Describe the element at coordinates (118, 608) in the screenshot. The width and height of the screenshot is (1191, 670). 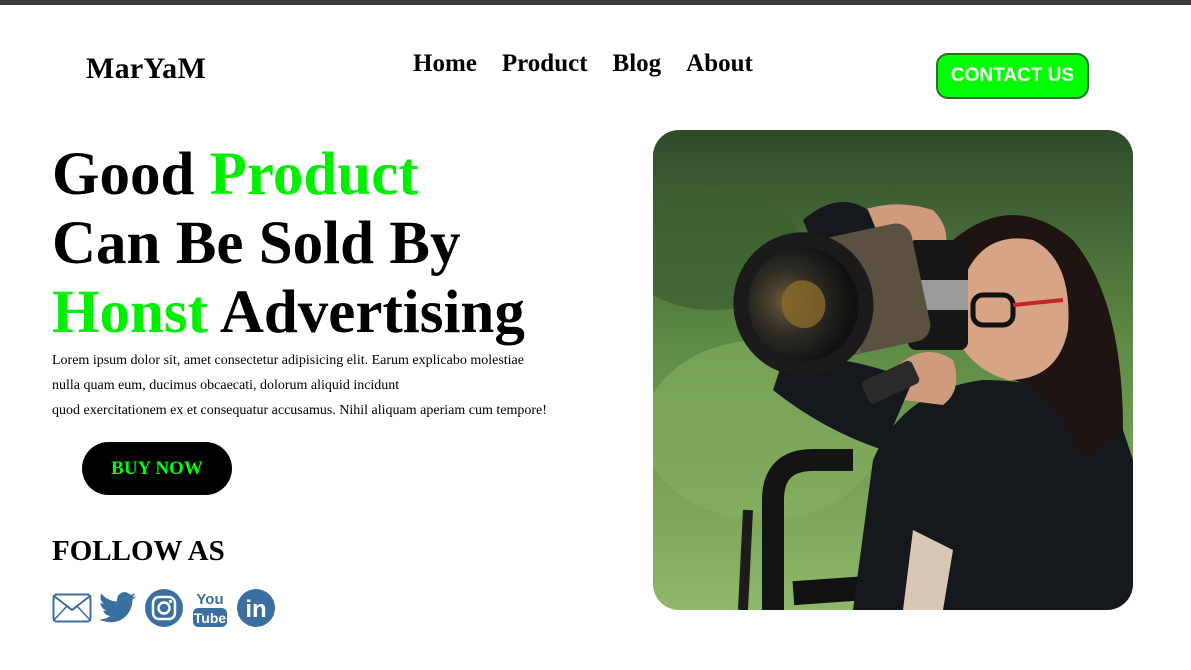
I see `twitter-icon` at that location.